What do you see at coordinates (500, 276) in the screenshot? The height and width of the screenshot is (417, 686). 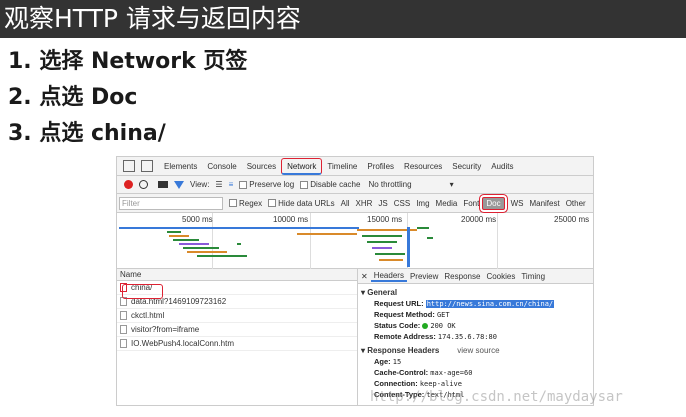 I see `tab-cookies: Cookies` at bounding box center [500, 276].